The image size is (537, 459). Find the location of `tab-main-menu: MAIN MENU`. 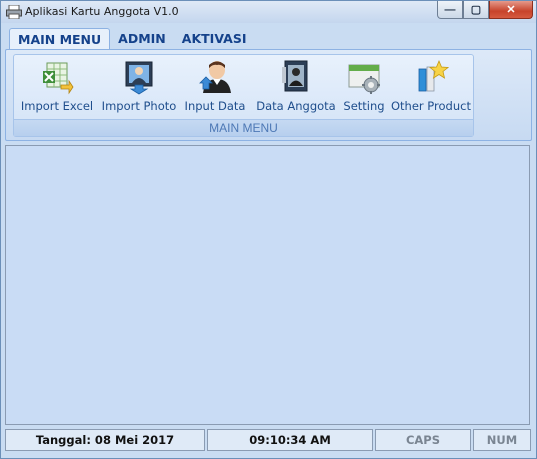

tab-main-menu: MAIN MENU is located at coordinates (60, 39).